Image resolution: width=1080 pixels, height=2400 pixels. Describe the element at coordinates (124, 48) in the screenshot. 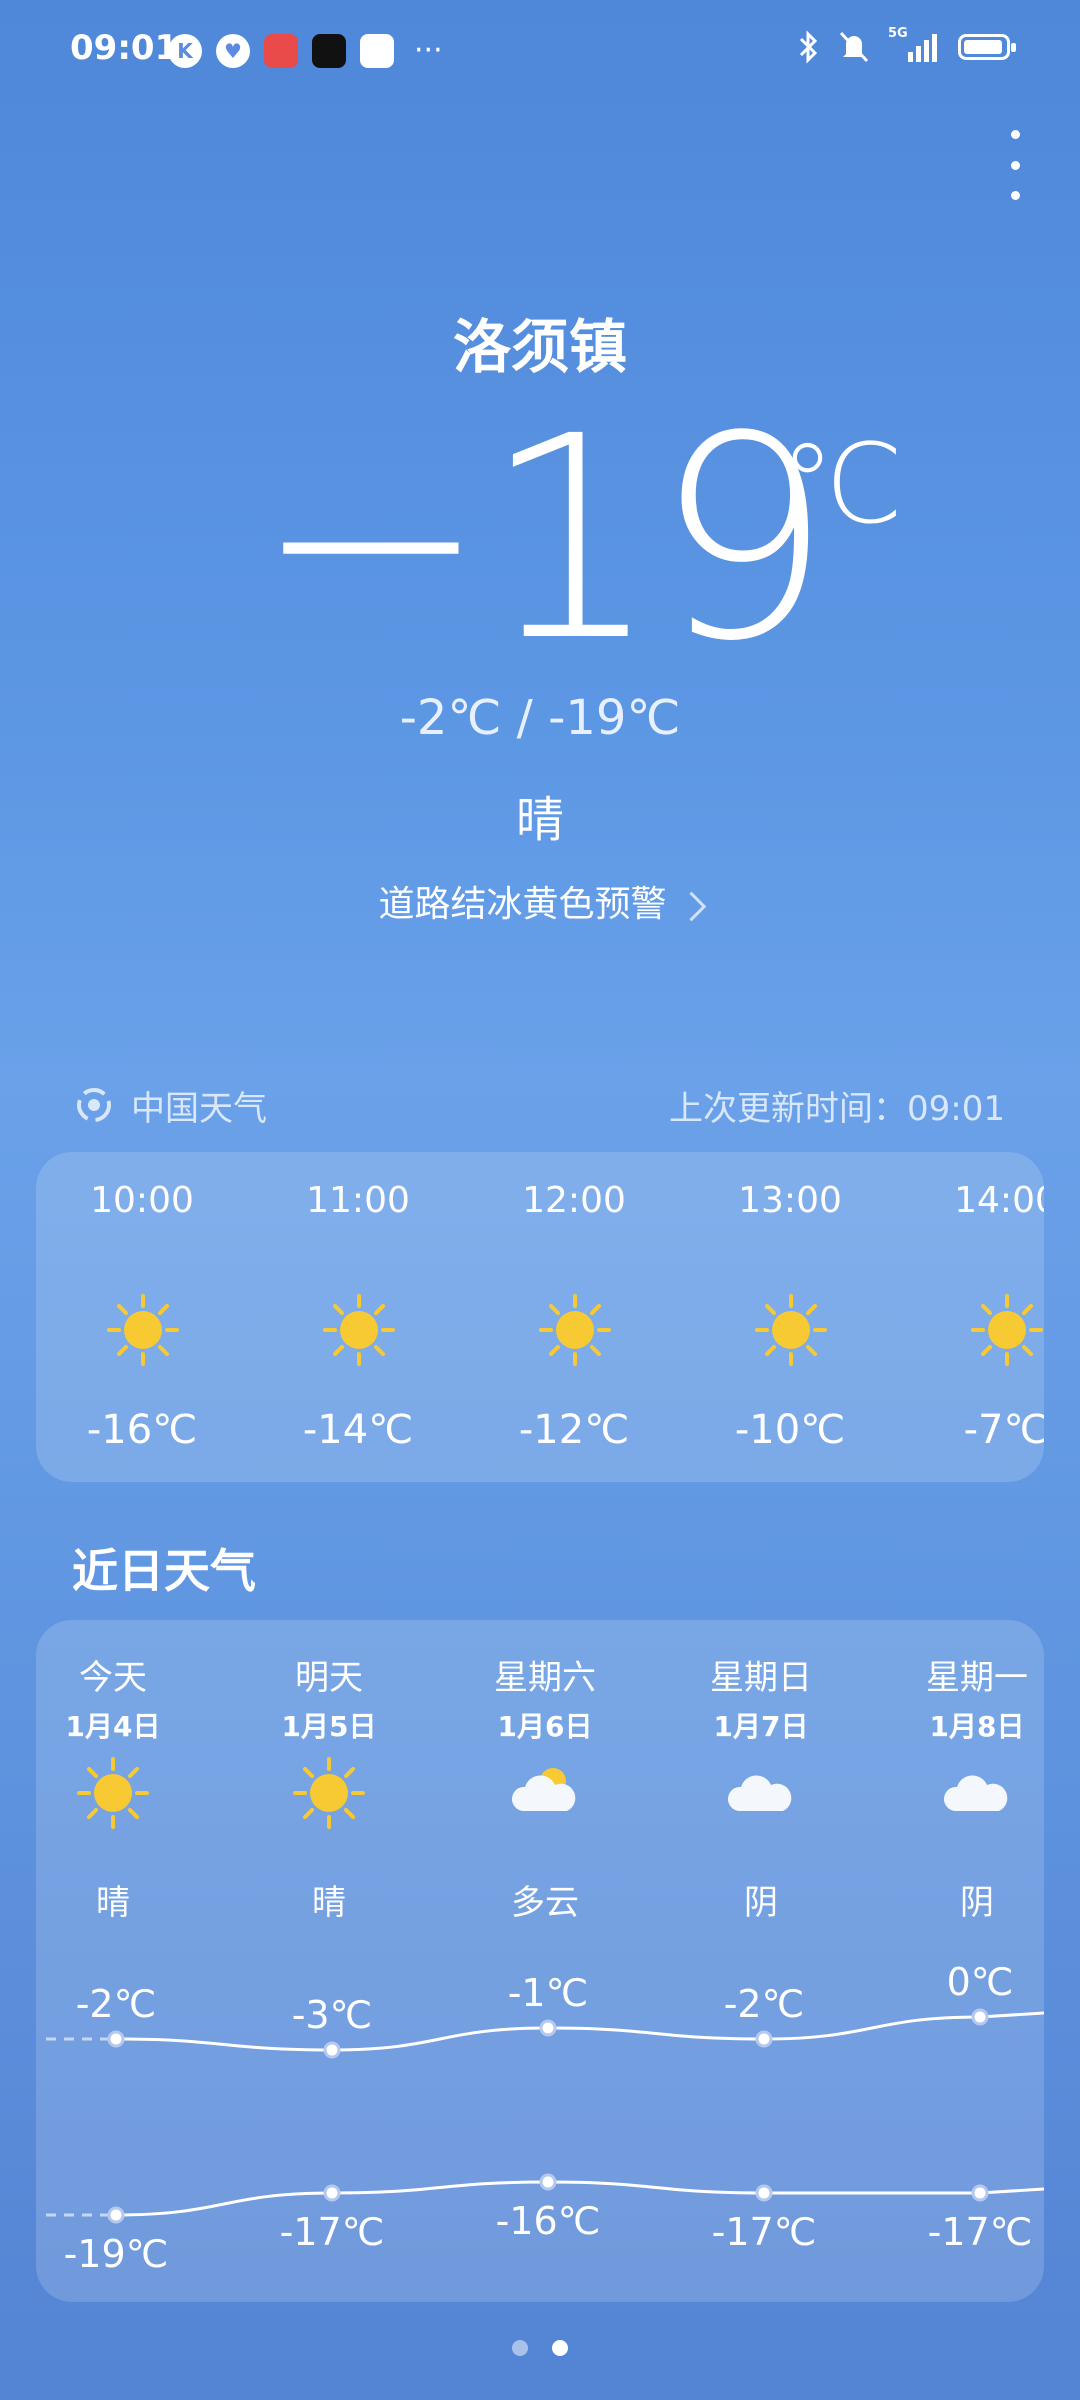

I see `status-time: 09:01` at that location.